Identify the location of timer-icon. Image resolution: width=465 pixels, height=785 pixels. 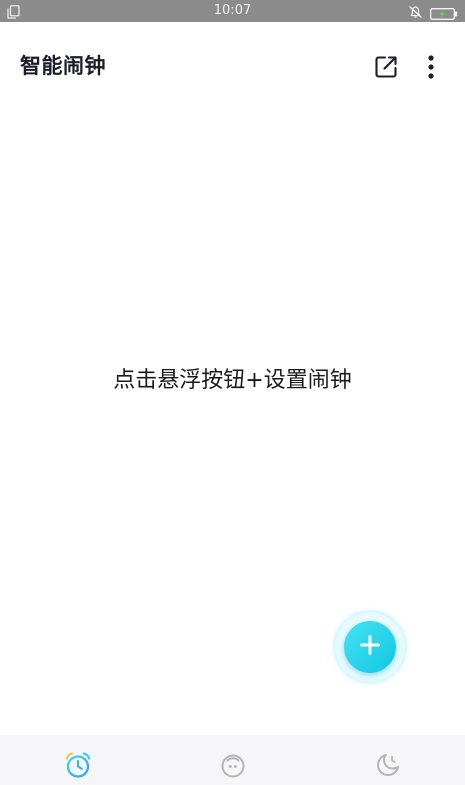
(233, 767).